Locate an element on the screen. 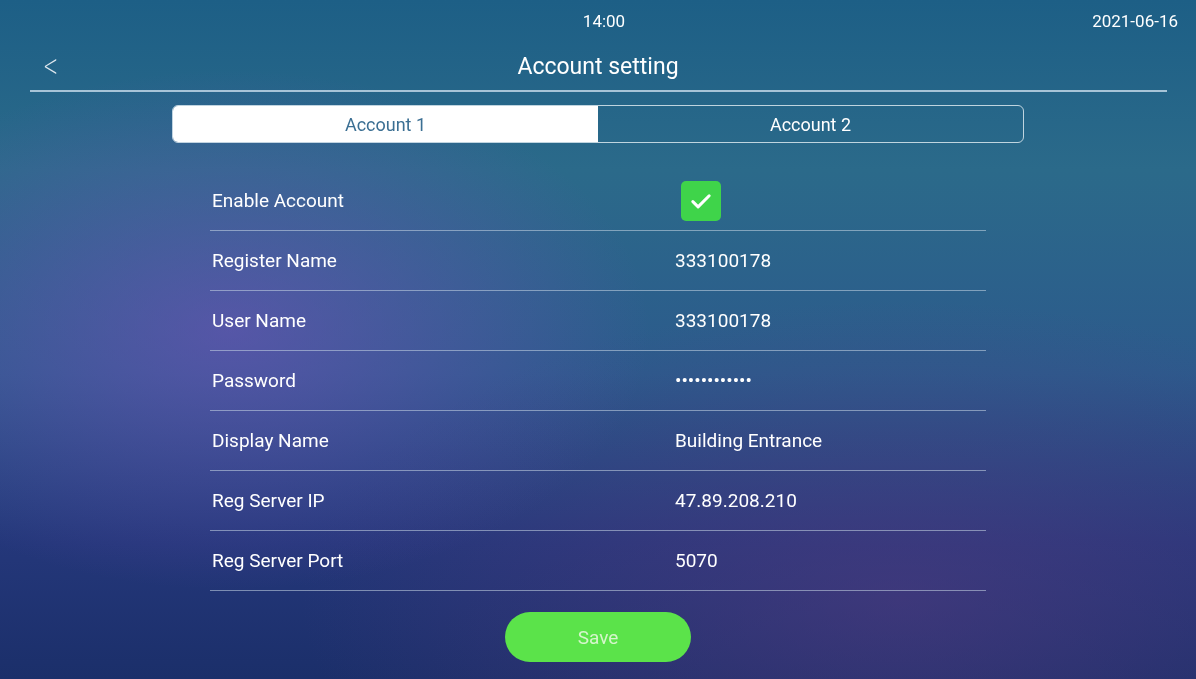 The height and width of the screenshot is (679, 1196). setting-label: Display Name is located at coordinates (270, 440).